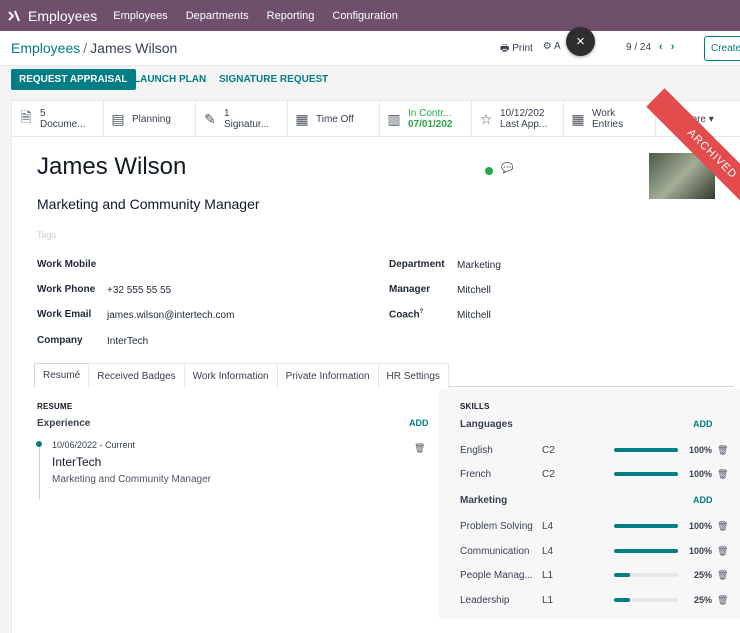 Image resolution: width=740 pixels, height=633 pixels. I want to click on launch-plan-button: LAUNCH PLAN, so click(170, 79).